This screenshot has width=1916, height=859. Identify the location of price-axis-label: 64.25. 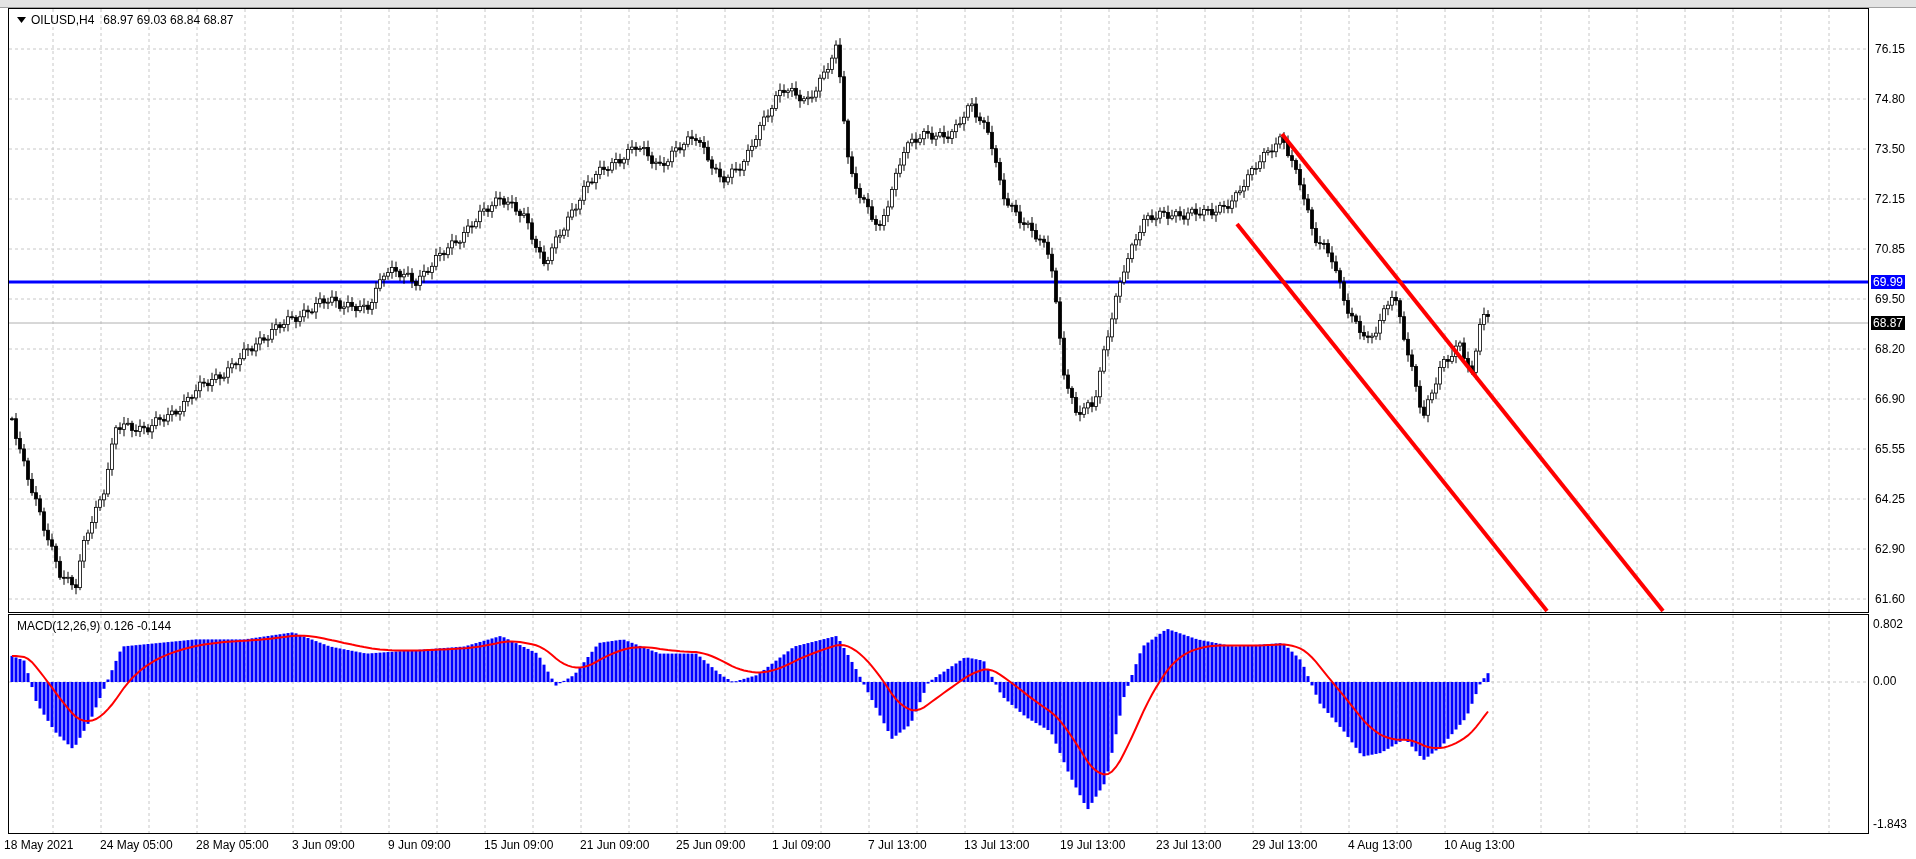
(1890, 499).